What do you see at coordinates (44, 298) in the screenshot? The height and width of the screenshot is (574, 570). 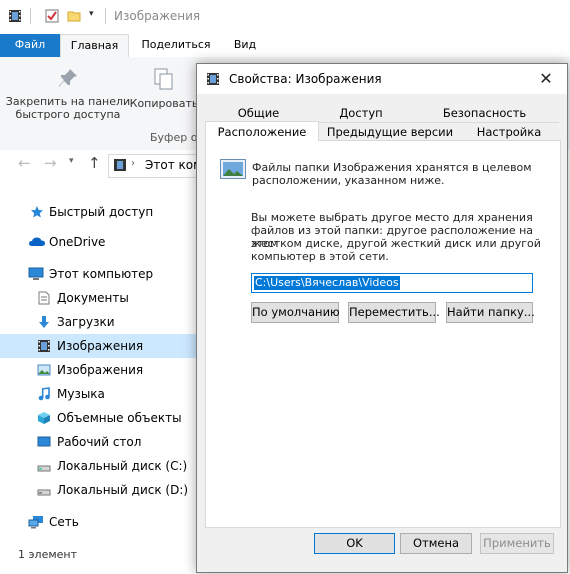 I see `document-icon` at bounding box center [44, 298].